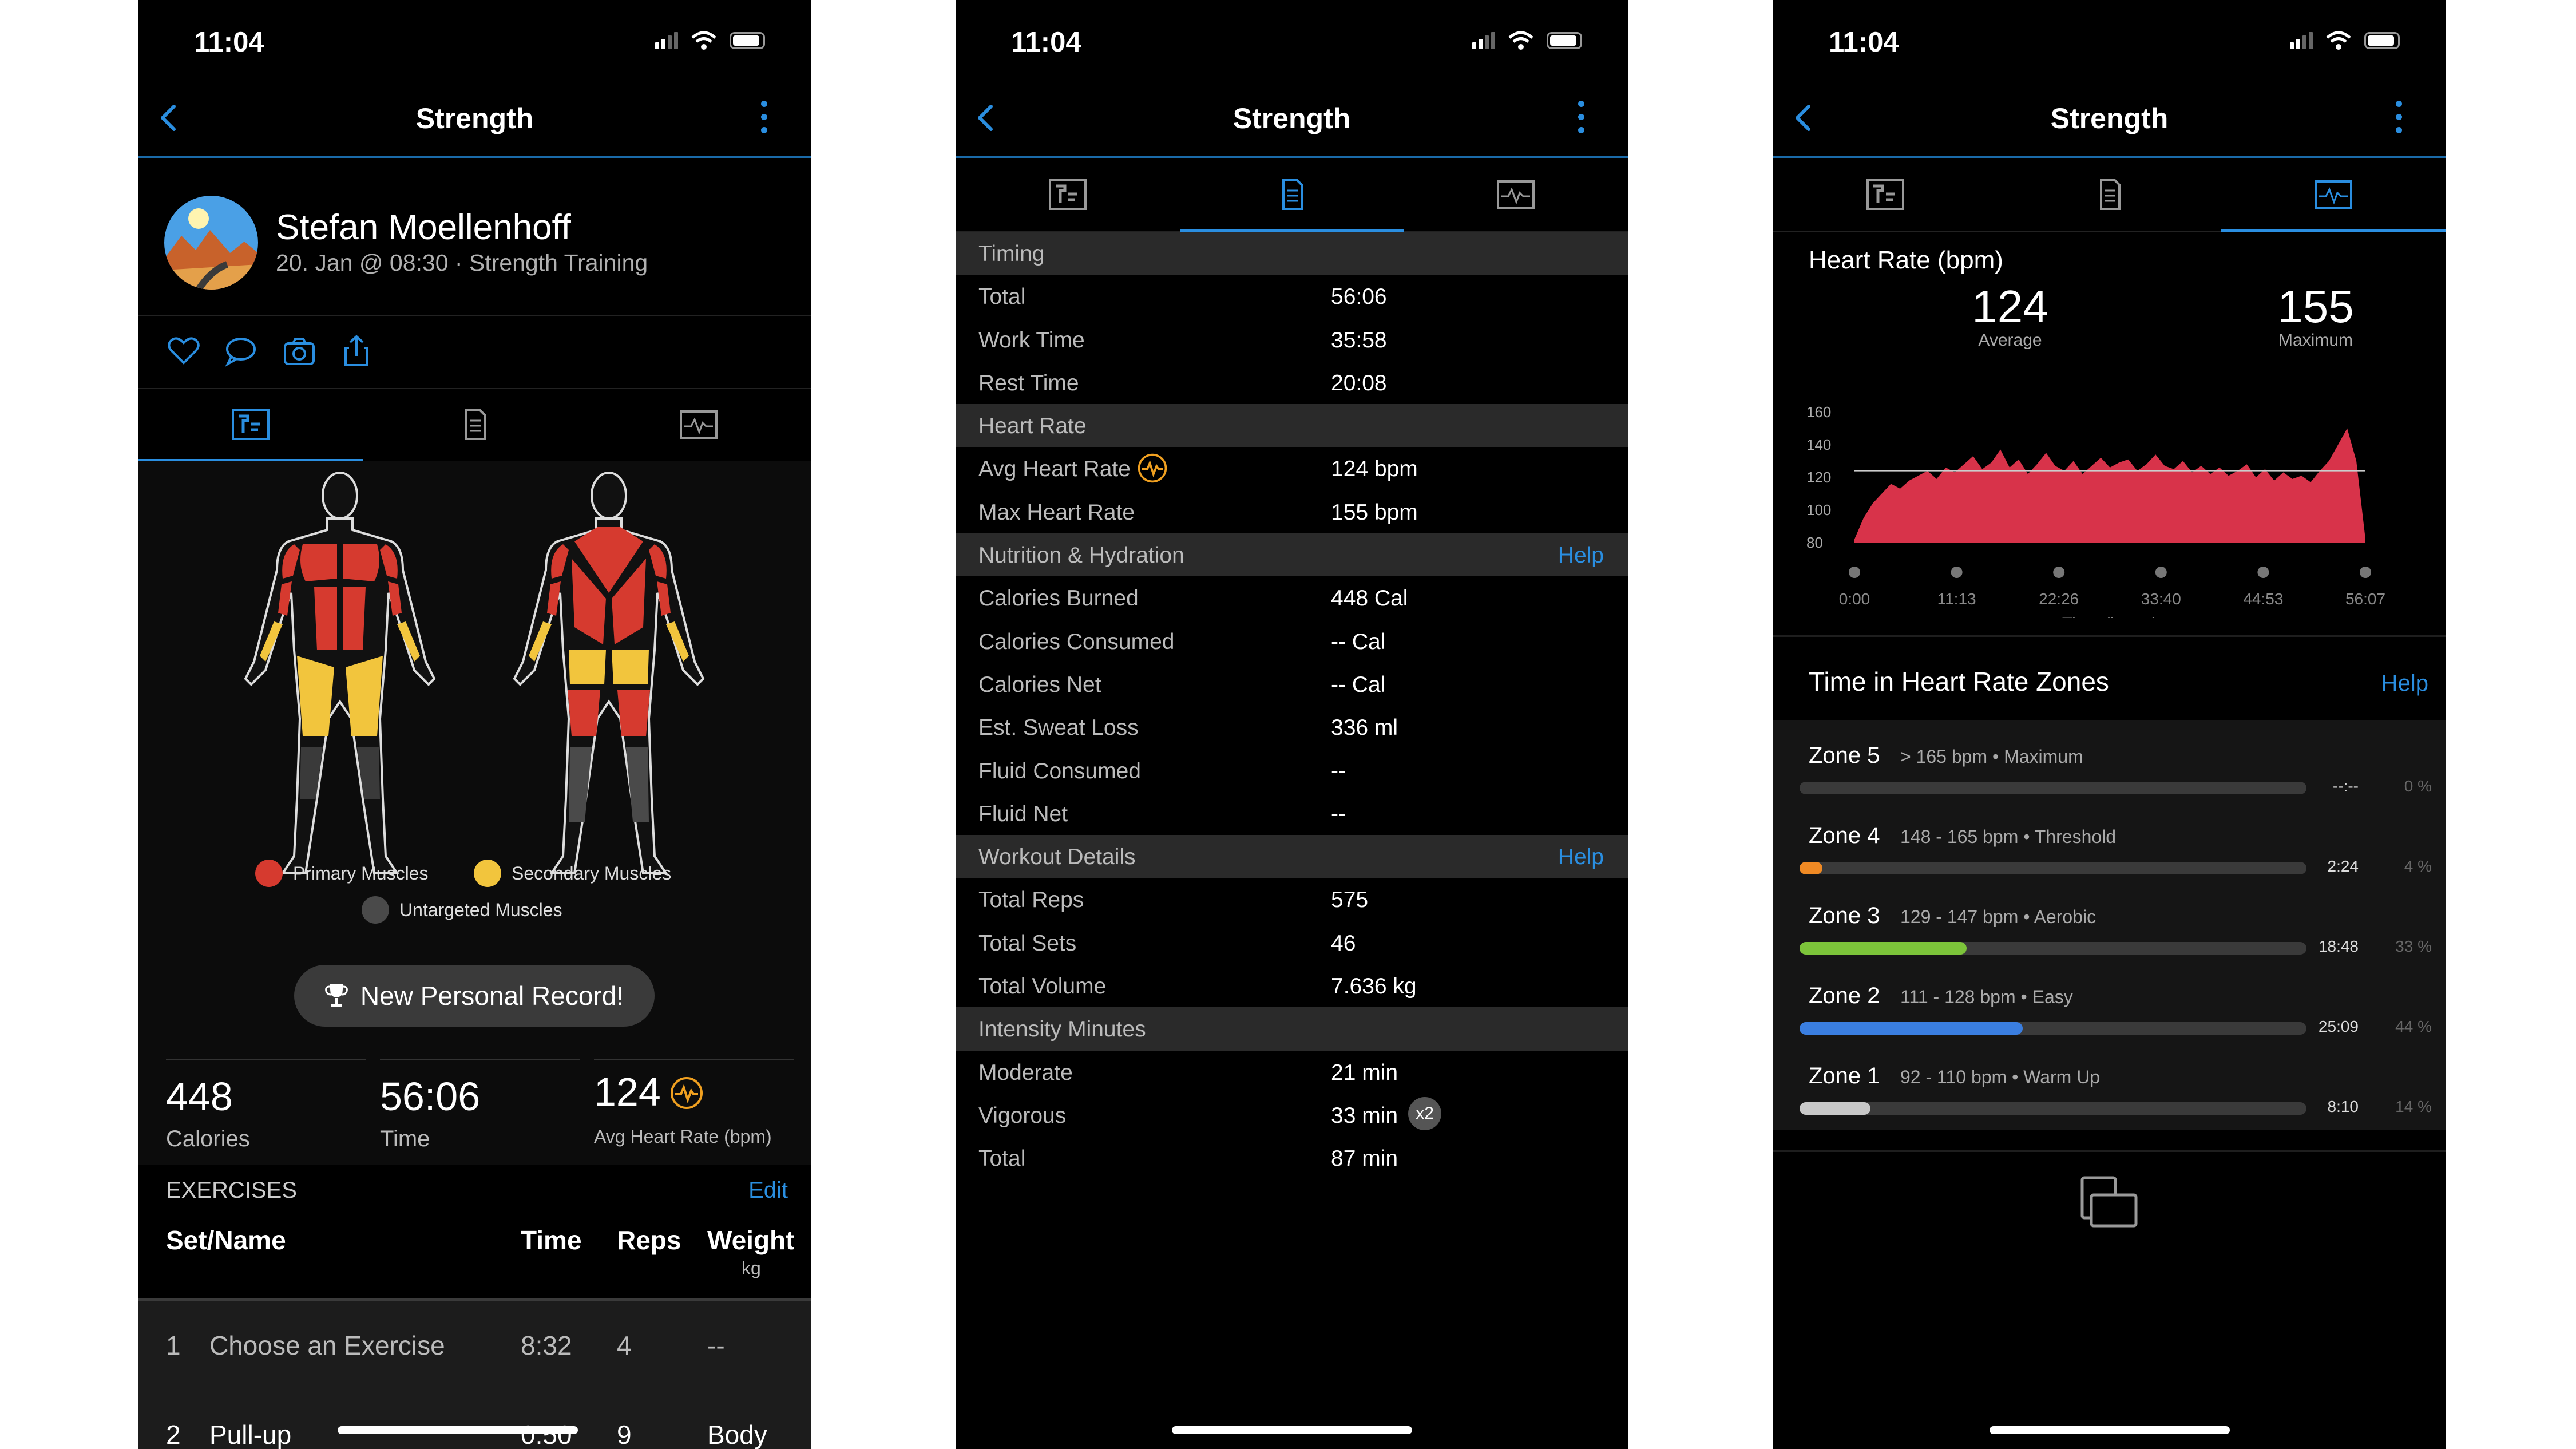 This screenshot has width=2576, height=1449. What do you see at coordinates (2316, 340) in the screenshot?
I see `hr-maximum-label: Maximum` at bounding box center [2316, 340].